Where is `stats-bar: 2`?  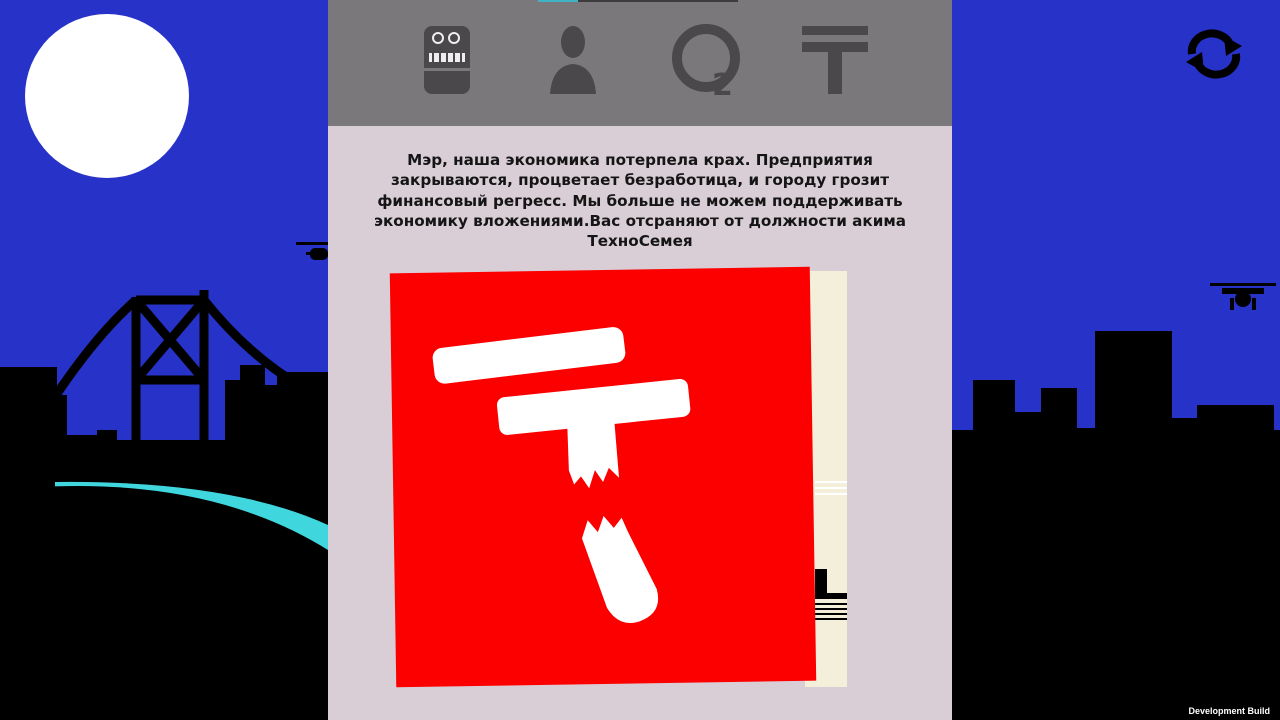
stats-bar: 2 is located at coordinates (640, 63).